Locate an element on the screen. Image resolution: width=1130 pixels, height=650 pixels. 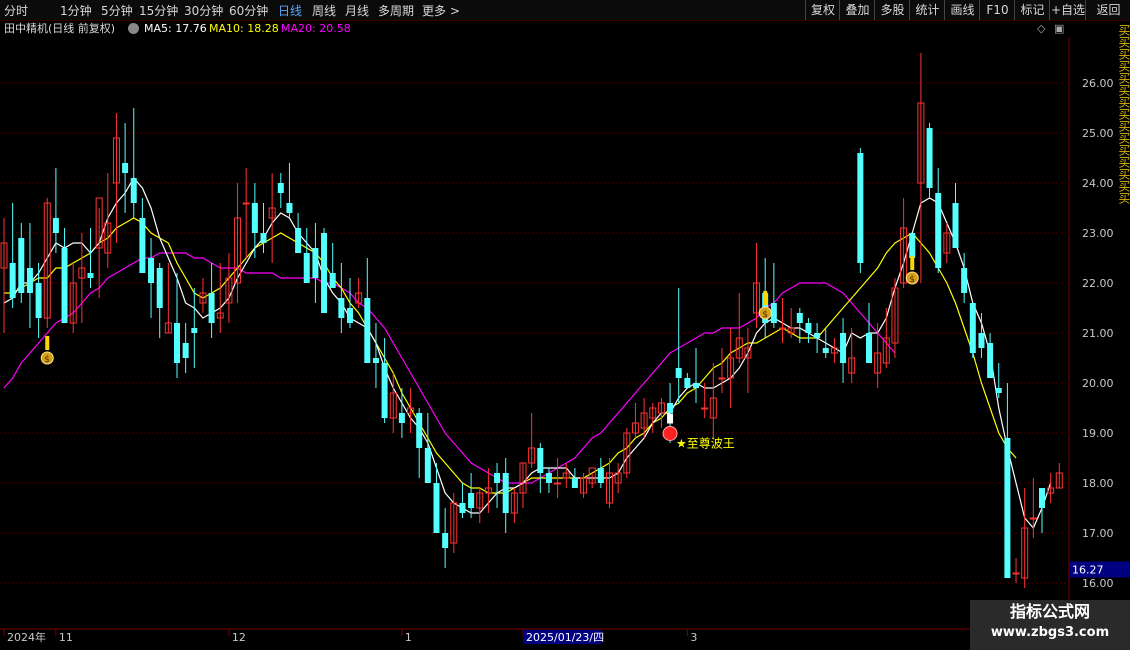
statistics-button: 统计 is located at coordinates (927, 10).